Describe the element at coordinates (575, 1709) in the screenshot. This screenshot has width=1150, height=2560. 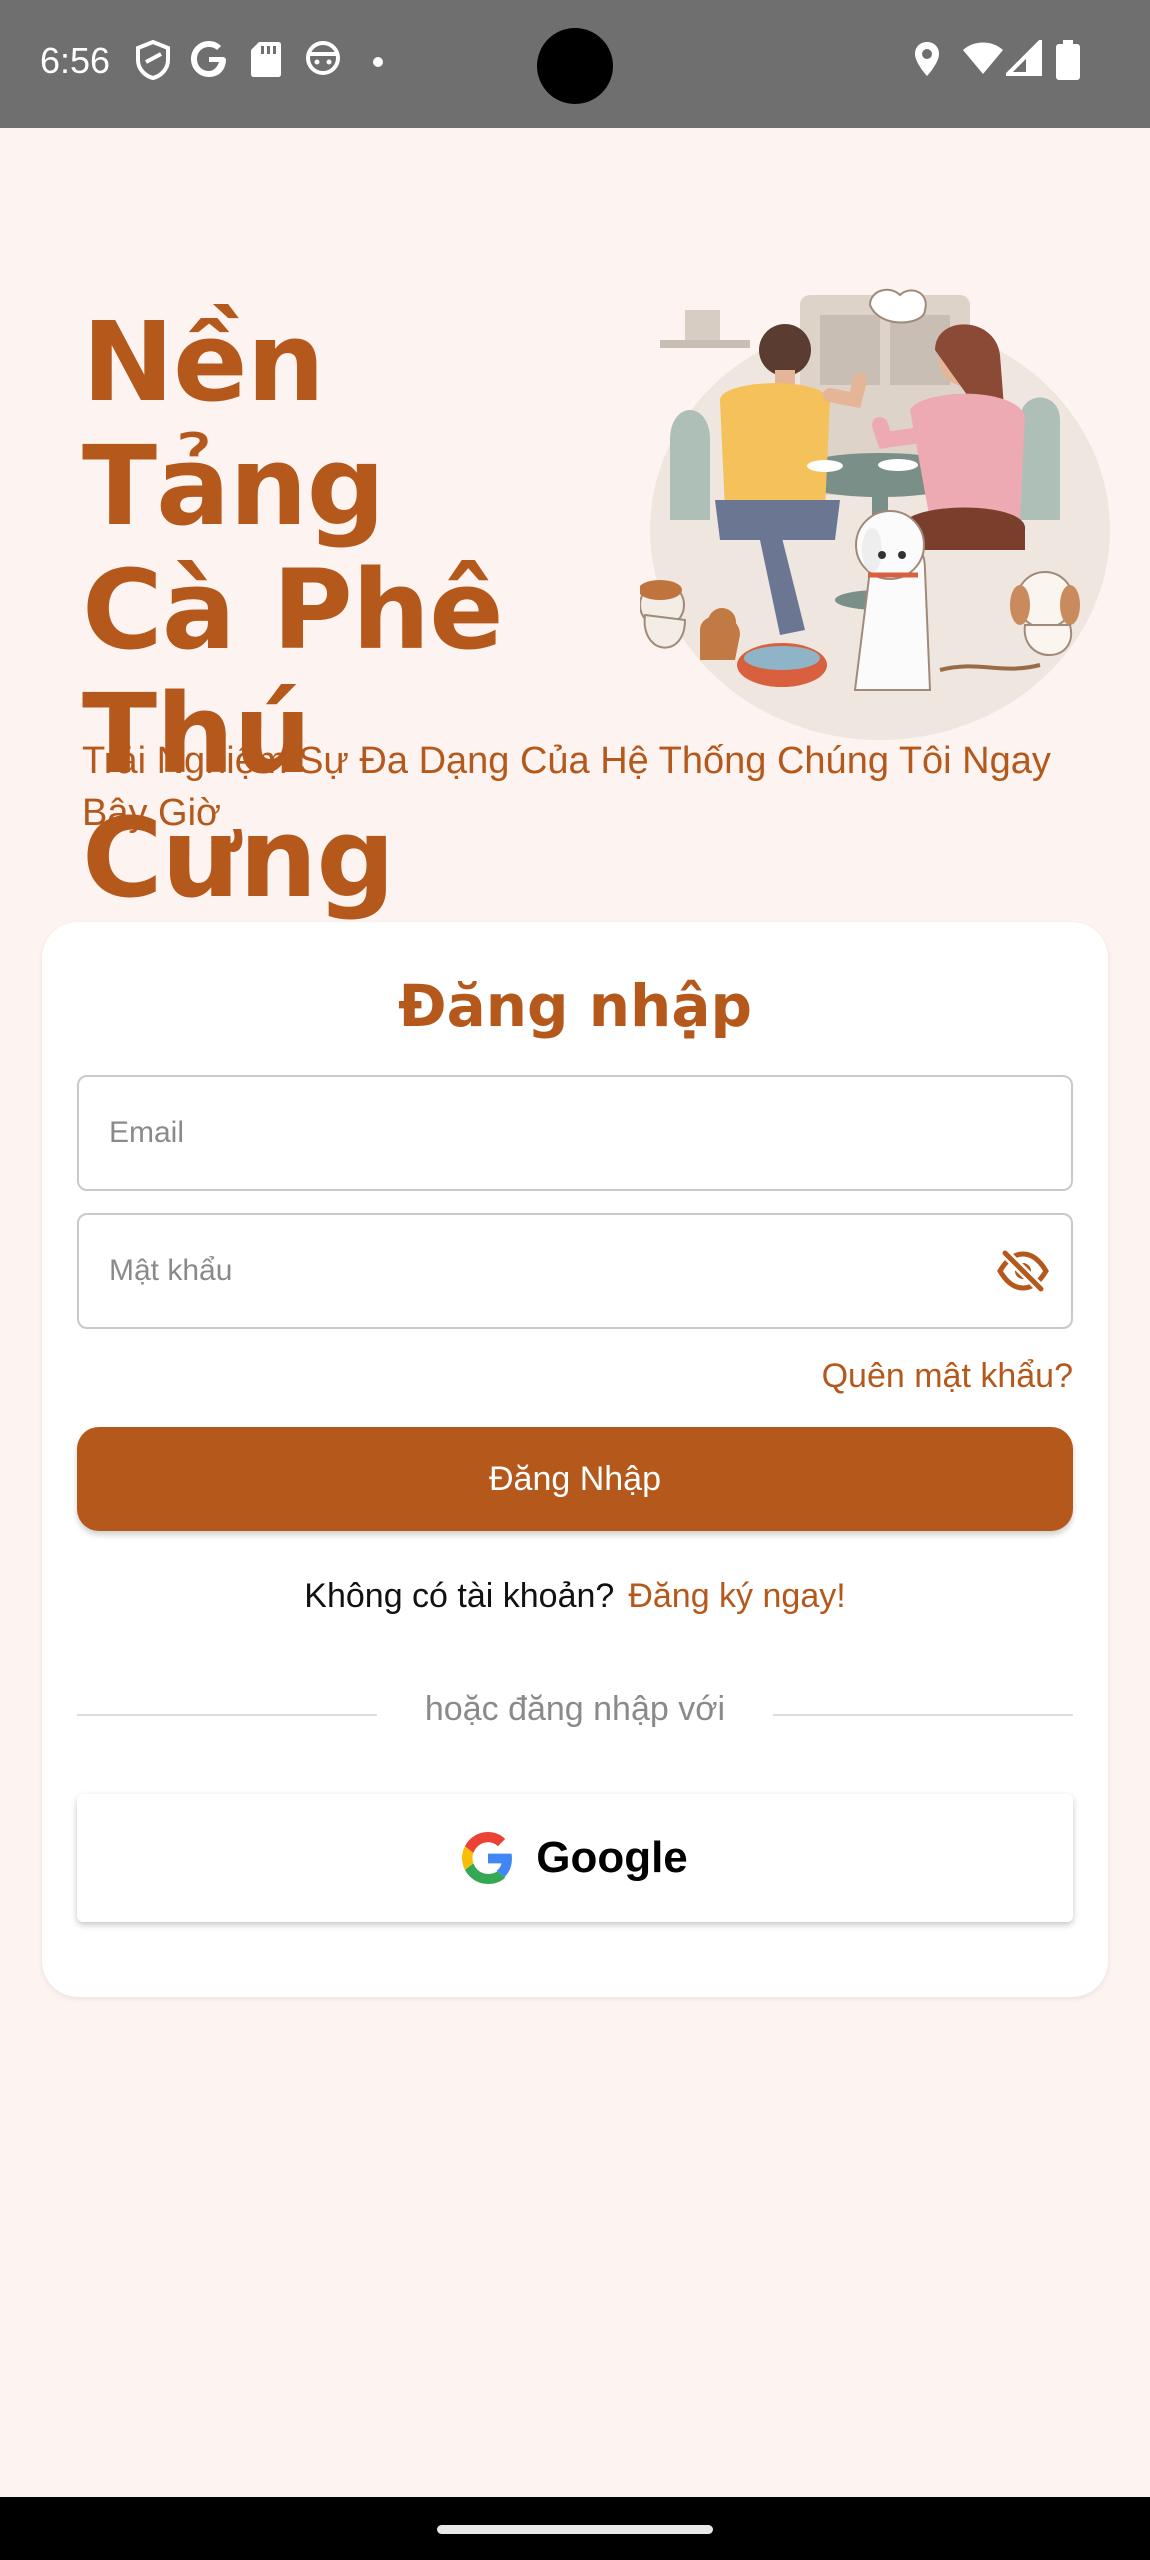
I see `divider-text: hoặc đăng nhập với` at that location.